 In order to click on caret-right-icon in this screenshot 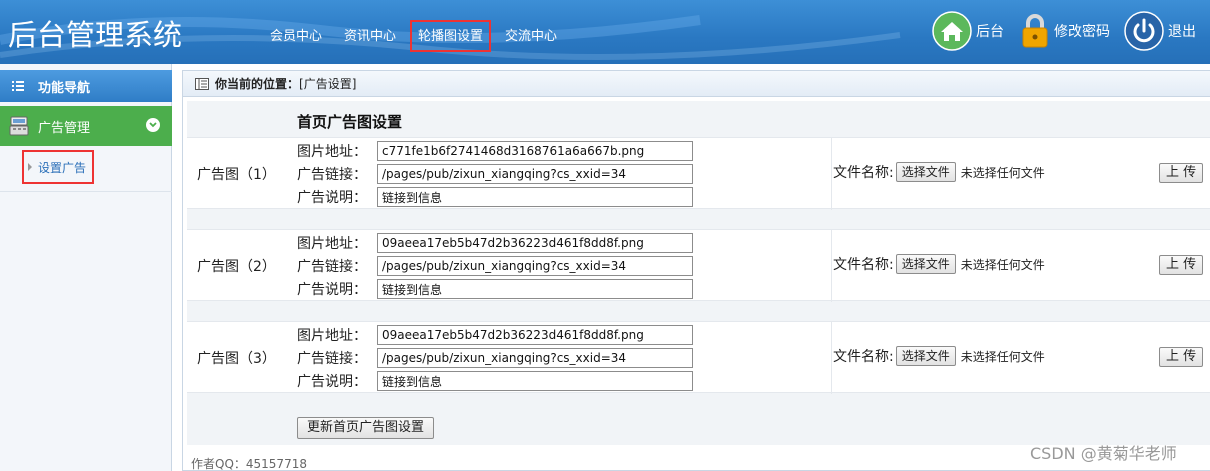, I will do `click(30, 167)`.